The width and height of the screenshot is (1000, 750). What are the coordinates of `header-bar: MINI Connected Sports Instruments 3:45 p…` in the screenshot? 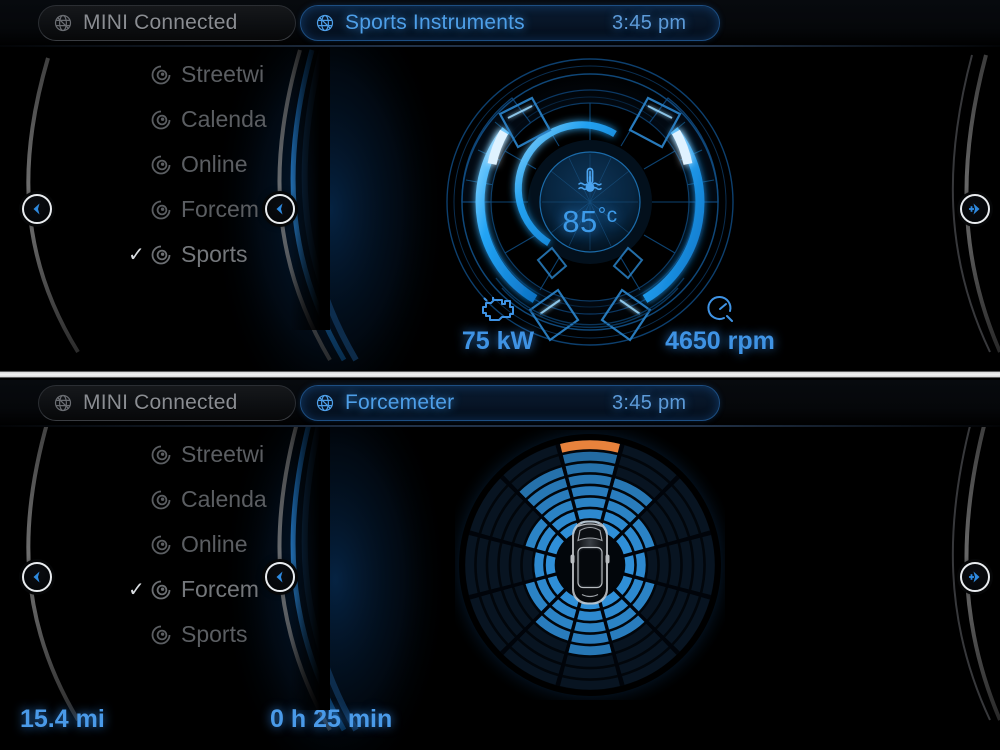 It's located at (500, 23).